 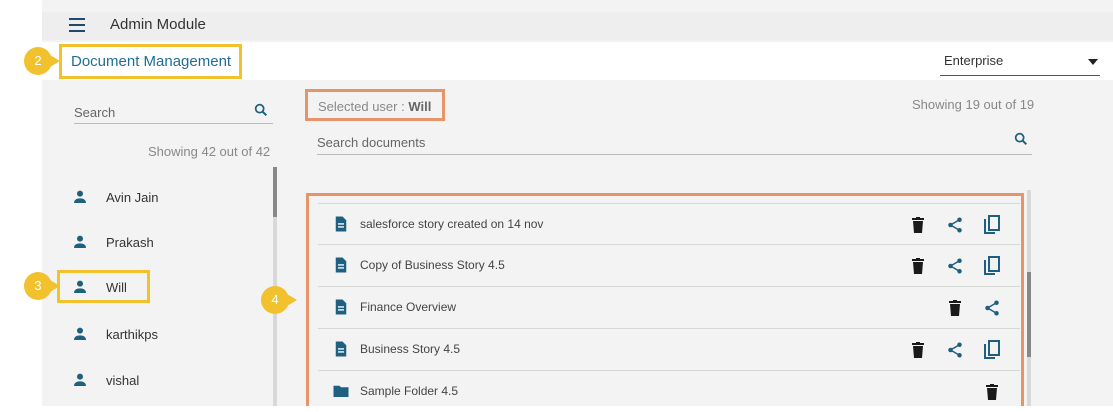 What do you see at coordinates (371, 142) in the screenshot?
I see `document-search-placeholder: Search documents` at bounding box center [371, 142].